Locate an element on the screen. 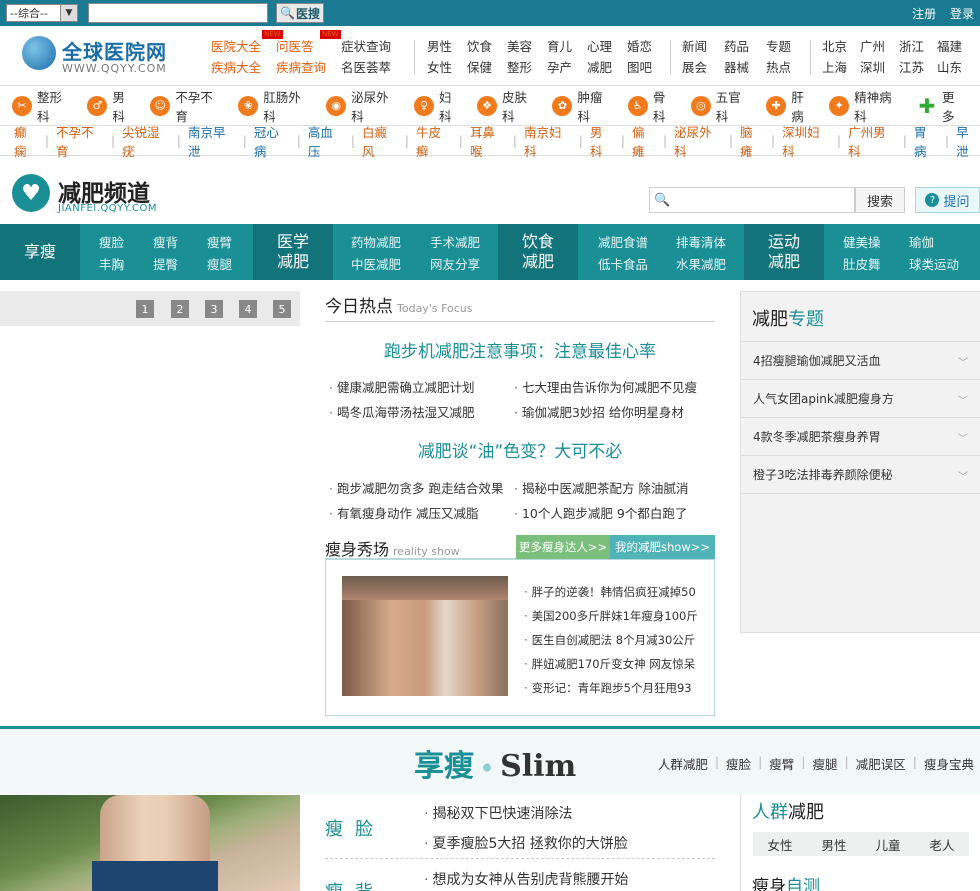 This screenshot has height=891, width=980. nav-link: 山东 is located at coordinates (949, 67).